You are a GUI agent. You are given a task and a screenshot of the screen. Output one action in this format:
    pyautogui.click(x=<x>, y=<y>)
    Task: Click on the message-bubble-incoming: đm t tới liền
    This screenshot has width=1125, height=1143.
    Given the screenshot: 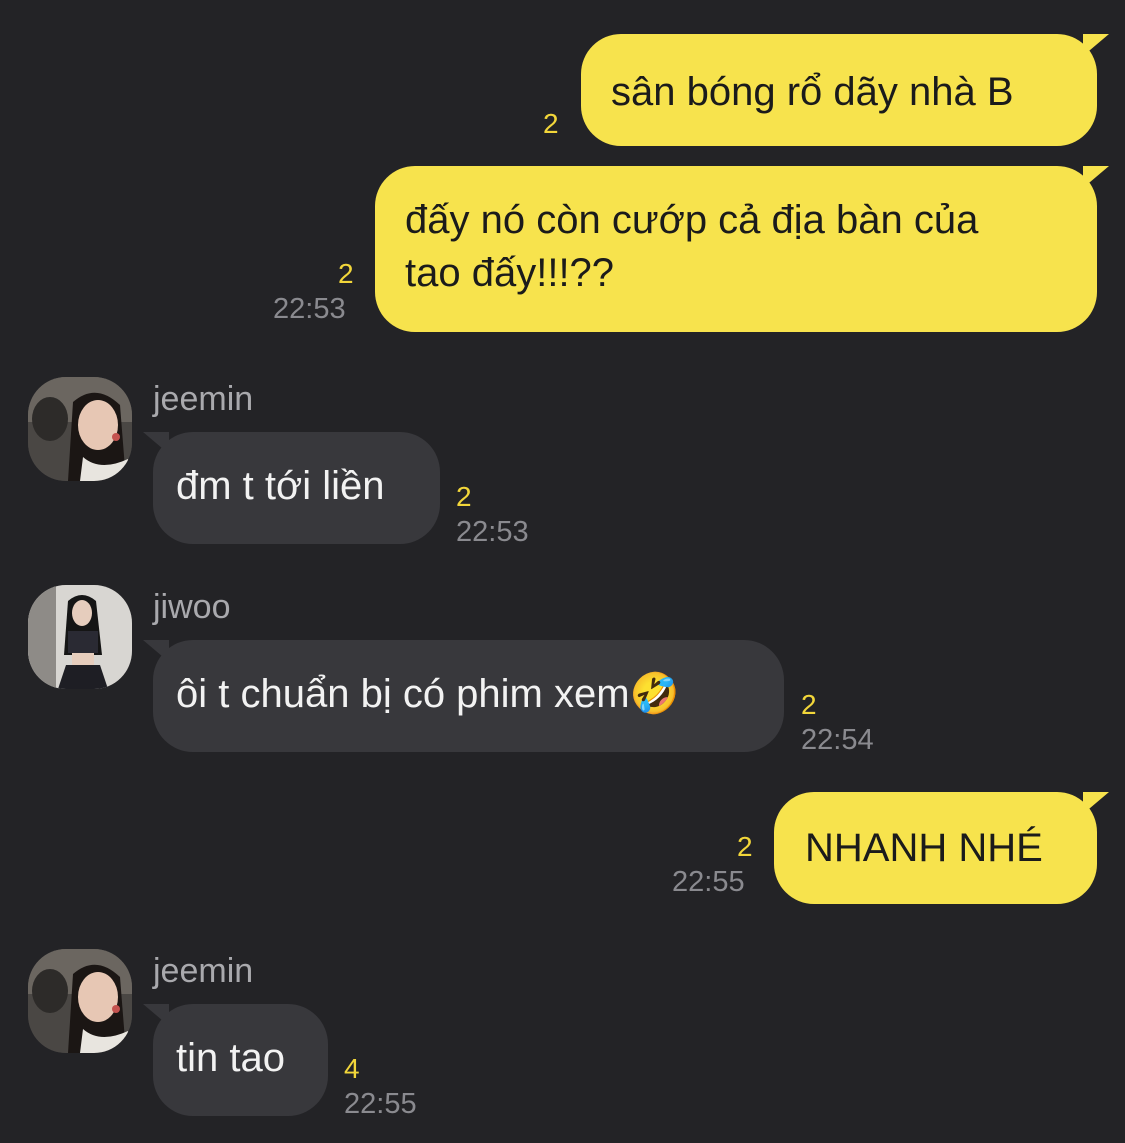 What is the action you would take?
    pyautogui.click(x=296, y=488)
    